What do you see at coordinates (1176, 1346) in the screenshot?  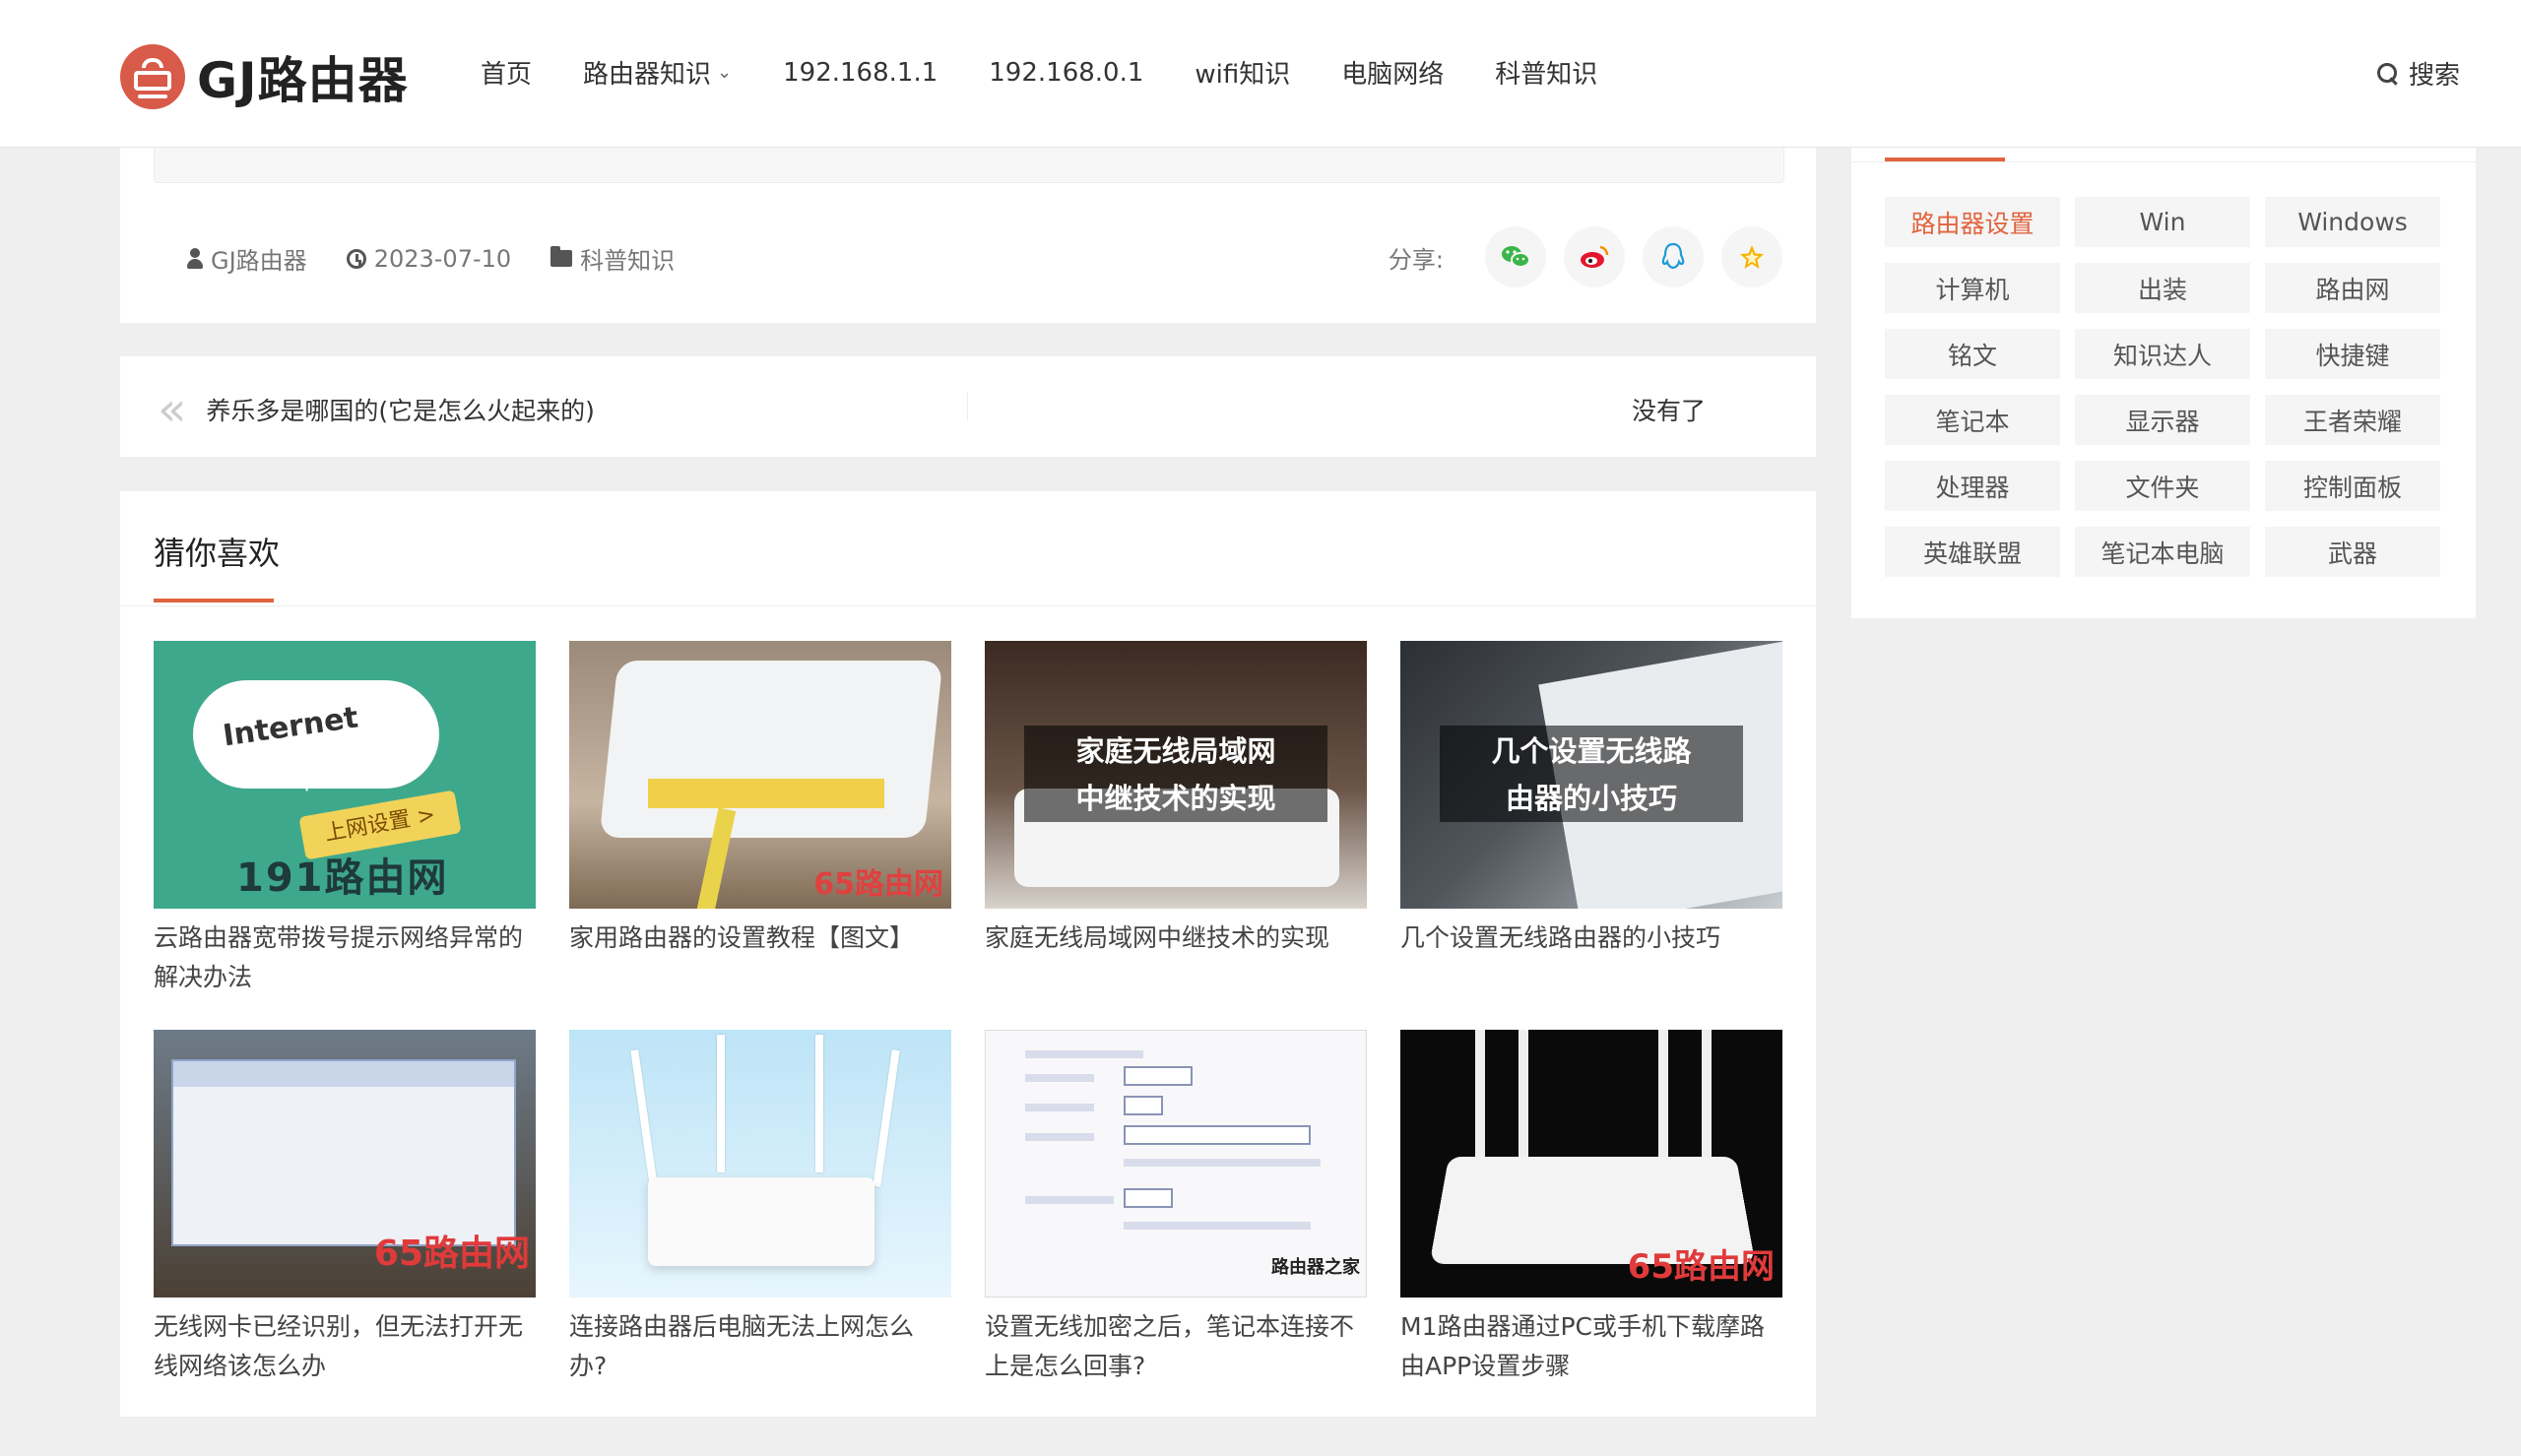 I see `post-title: 设置无线加密之后，笔记本连接不上是怎么回事?` at bounding box center [1176, 1346].